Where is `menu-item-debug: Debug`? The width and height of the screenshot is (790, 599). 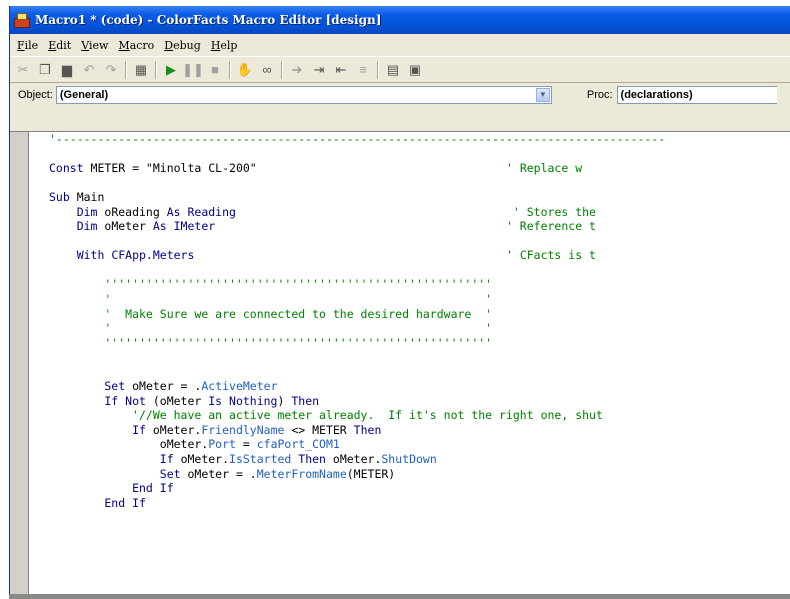 menu-item-debug: Debug is located at coordinates (182, 45).